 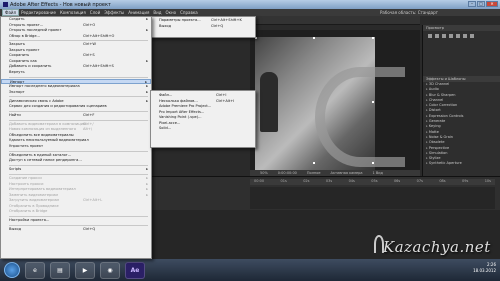 I want to click on view-select: 1 Вид, so click(x=377, y=173).